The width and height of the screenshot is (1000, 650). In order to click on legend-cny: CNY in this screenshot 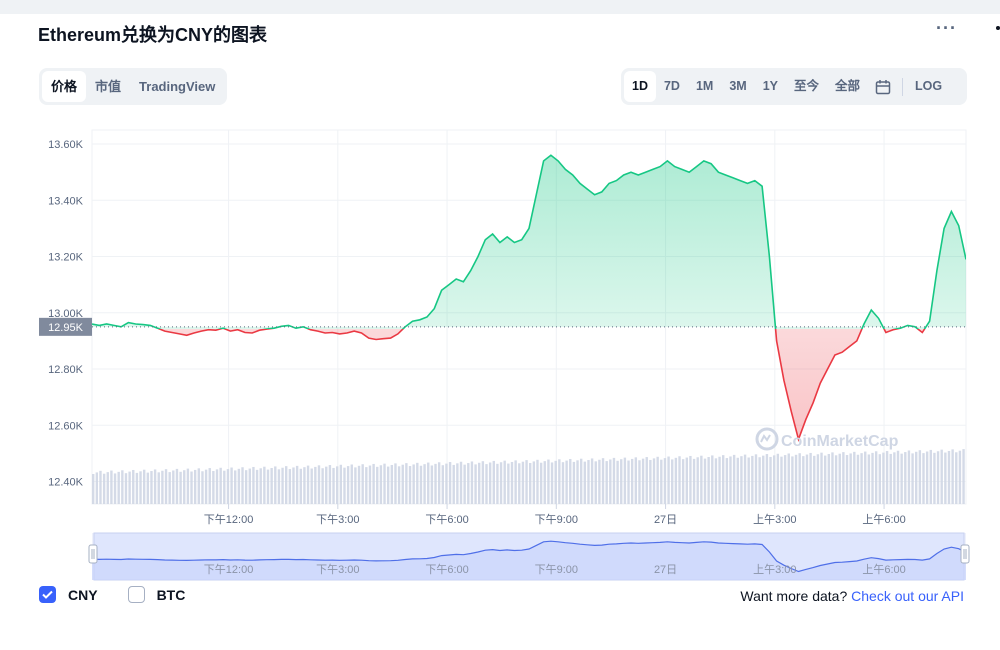, I will do `click(68, 594)`.